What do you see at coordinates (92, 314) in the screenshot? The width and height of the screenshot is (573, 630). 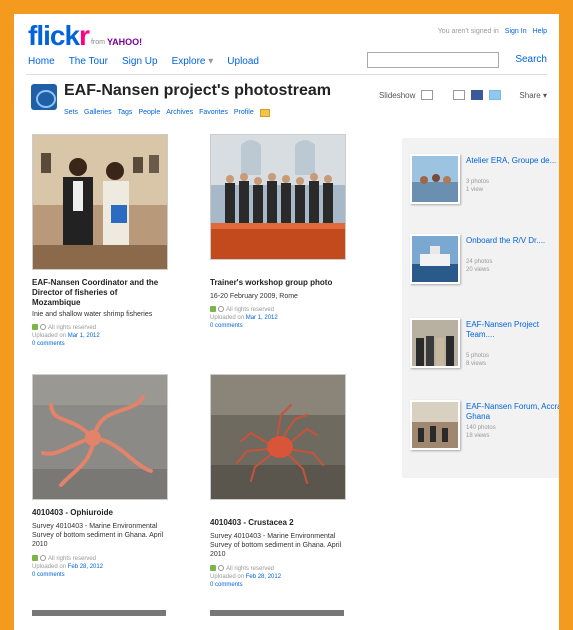 I see `photo-description: Inie and shallow water shrimp fisheries` at bounding box center [92, 314].